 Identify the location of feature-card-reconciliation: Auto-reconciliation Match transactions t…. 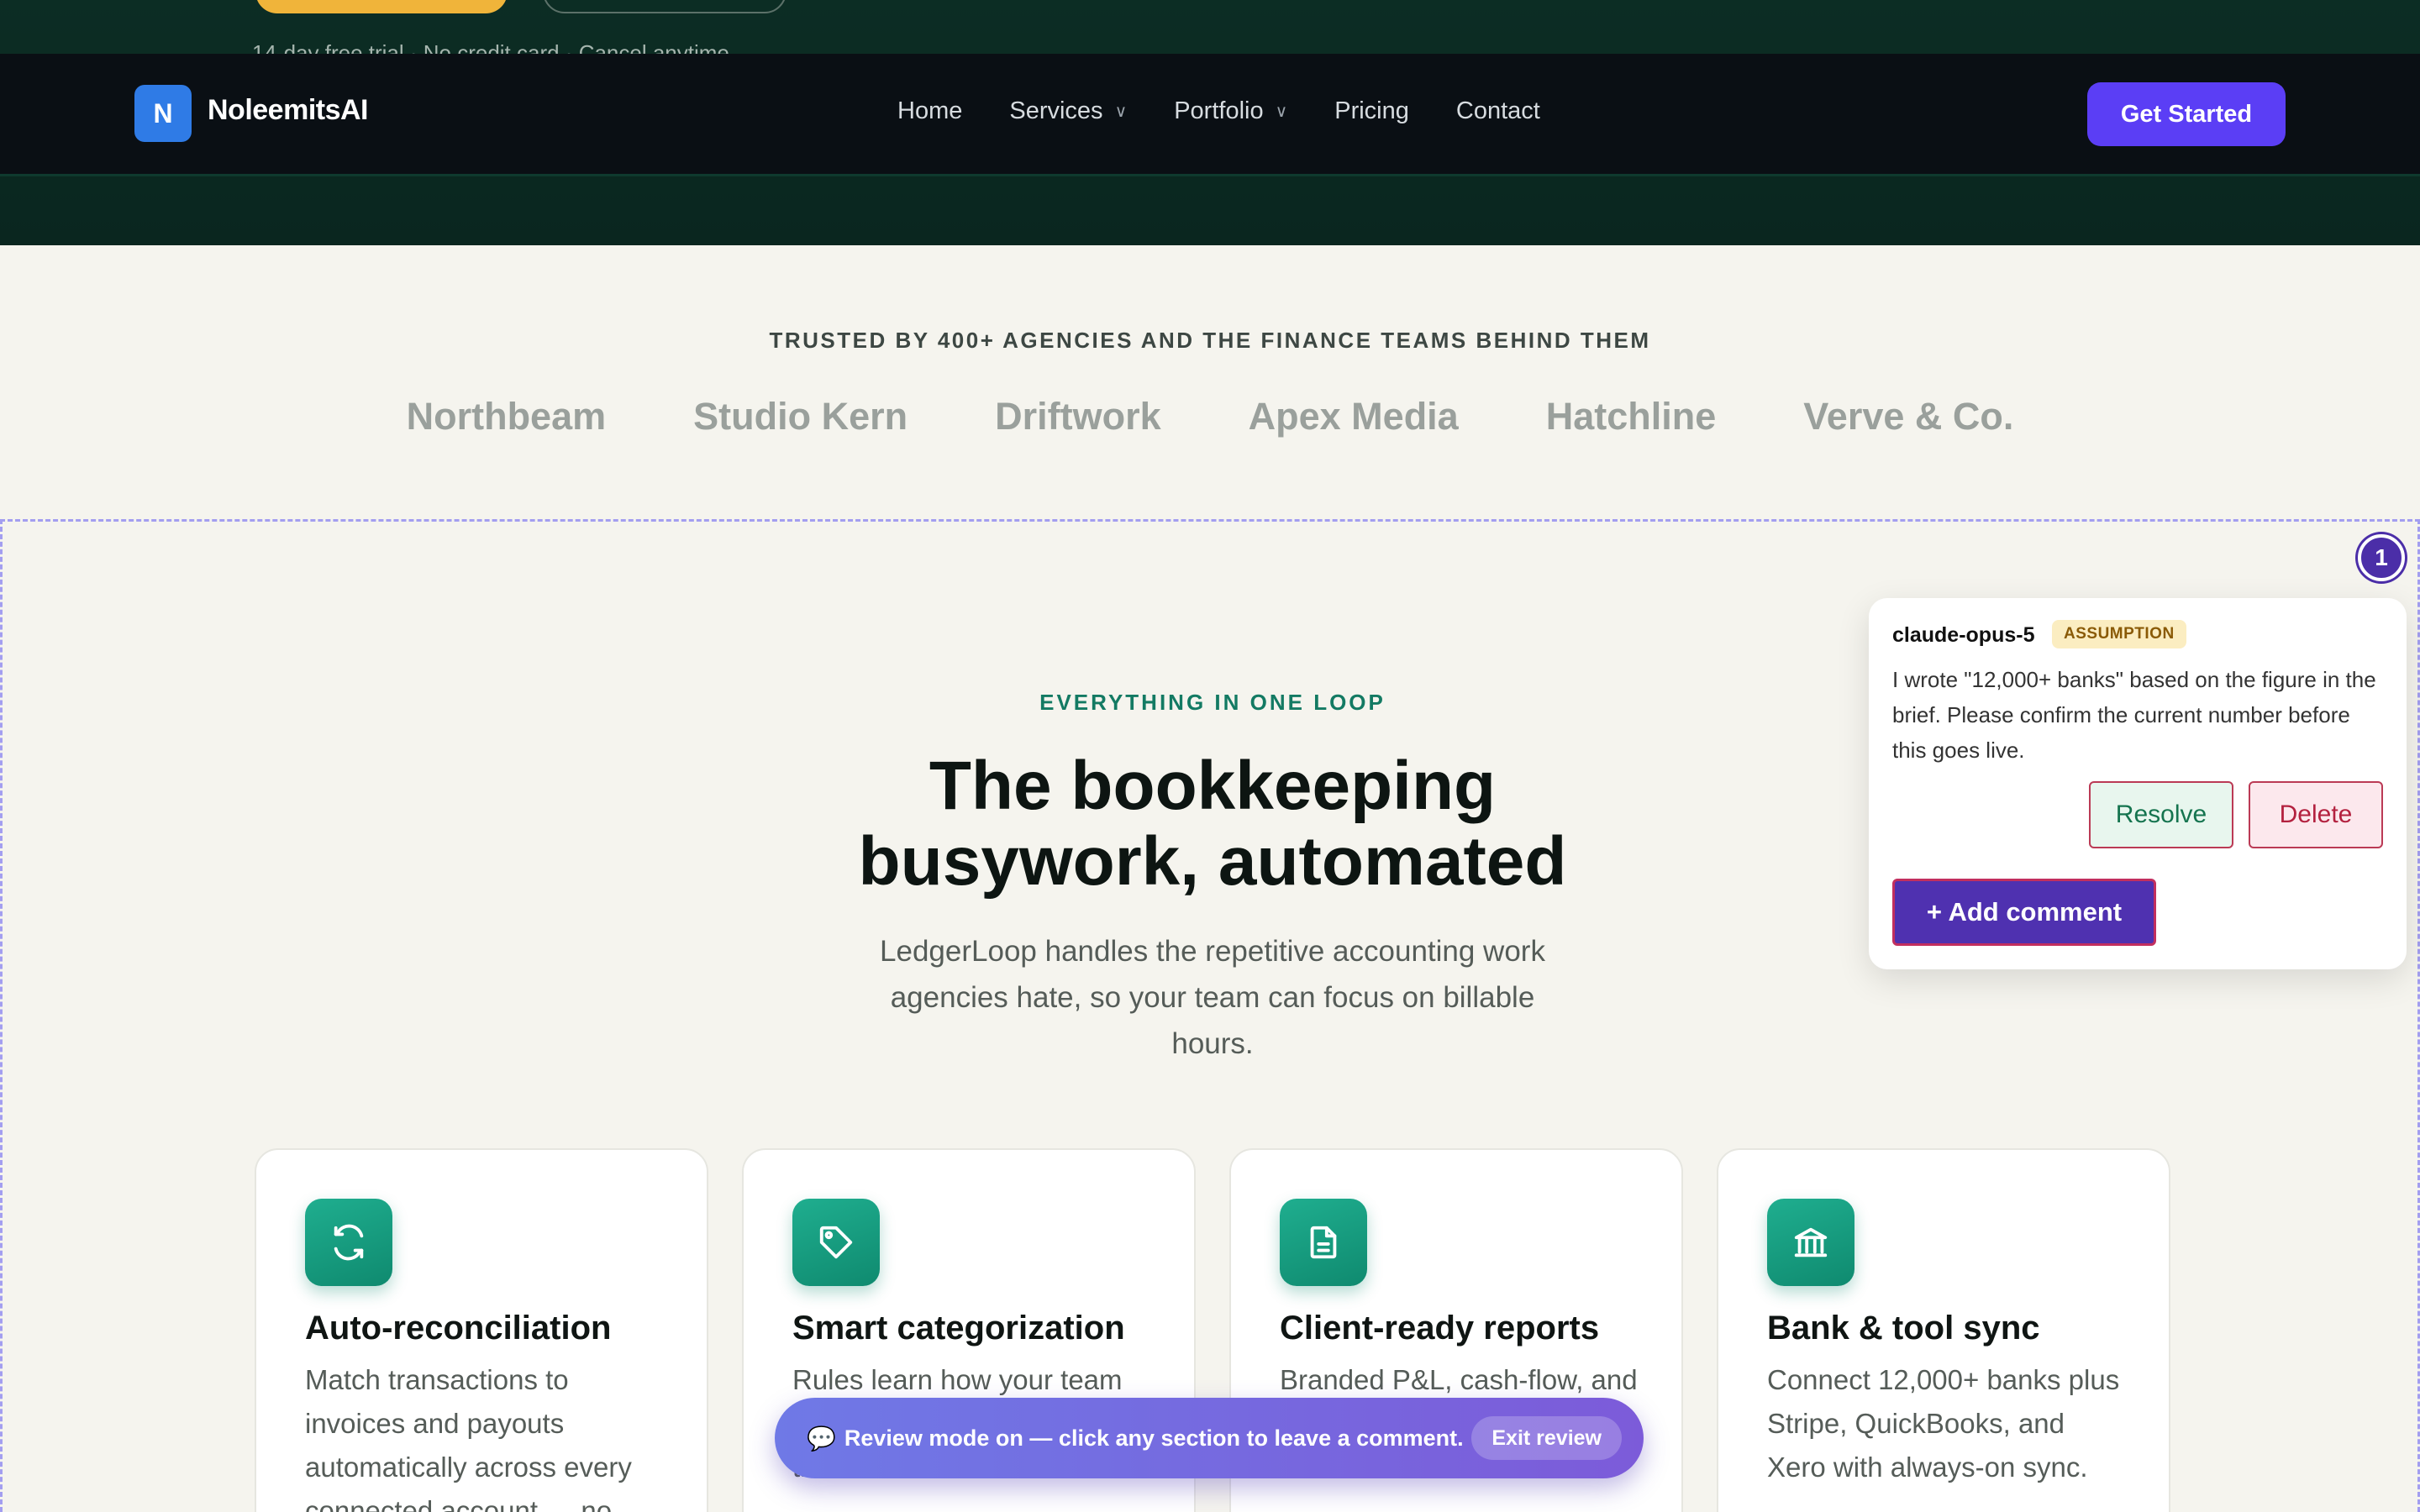
(481, 1330).